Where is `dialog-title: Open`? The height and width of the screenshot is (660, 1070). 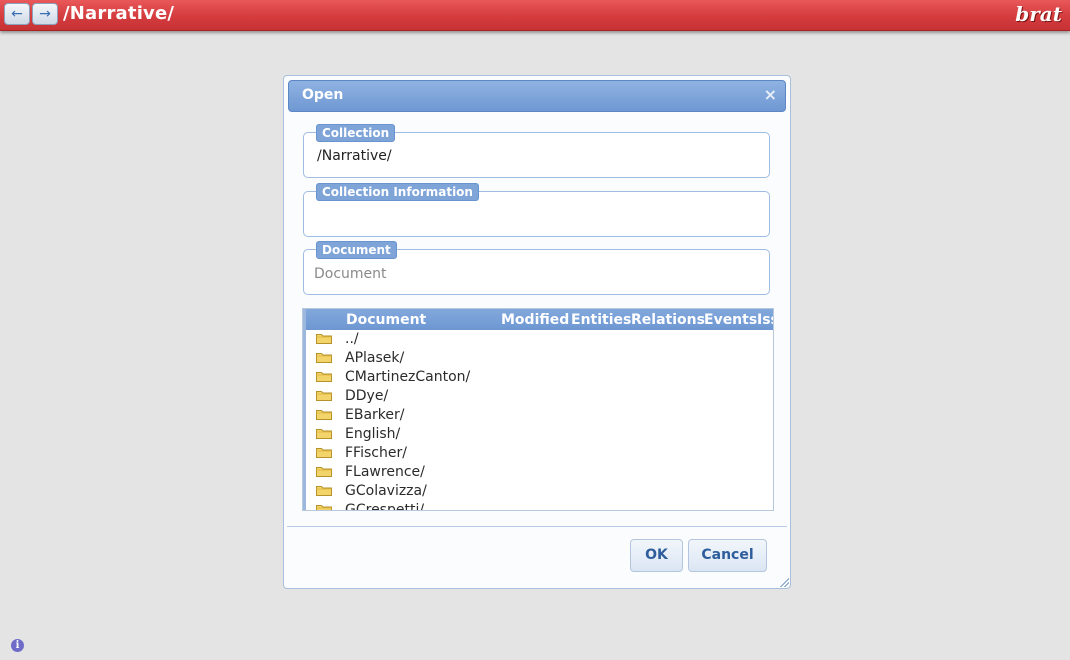
dialog-title: Open is located at coordinates (323, 95).